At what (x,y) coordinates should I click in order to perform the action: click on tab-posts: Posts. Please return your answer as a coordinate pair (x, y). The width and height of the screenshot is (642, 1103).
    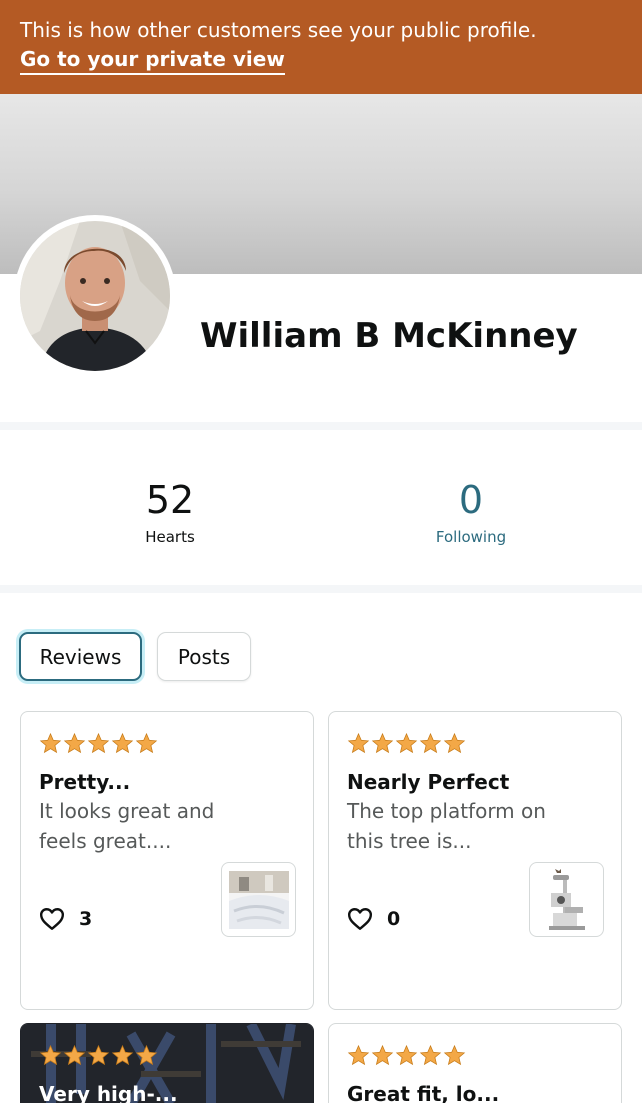
    Looking at the image, I should click on (204, 656).